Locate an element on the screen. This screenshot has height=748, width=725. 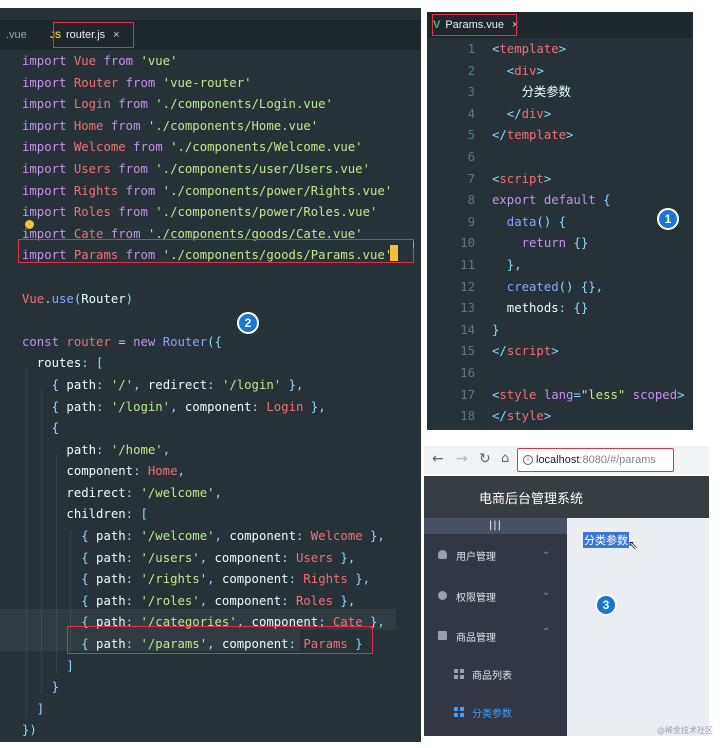
code-line: Vue.use(Router) is located at coordinates (78, 298).